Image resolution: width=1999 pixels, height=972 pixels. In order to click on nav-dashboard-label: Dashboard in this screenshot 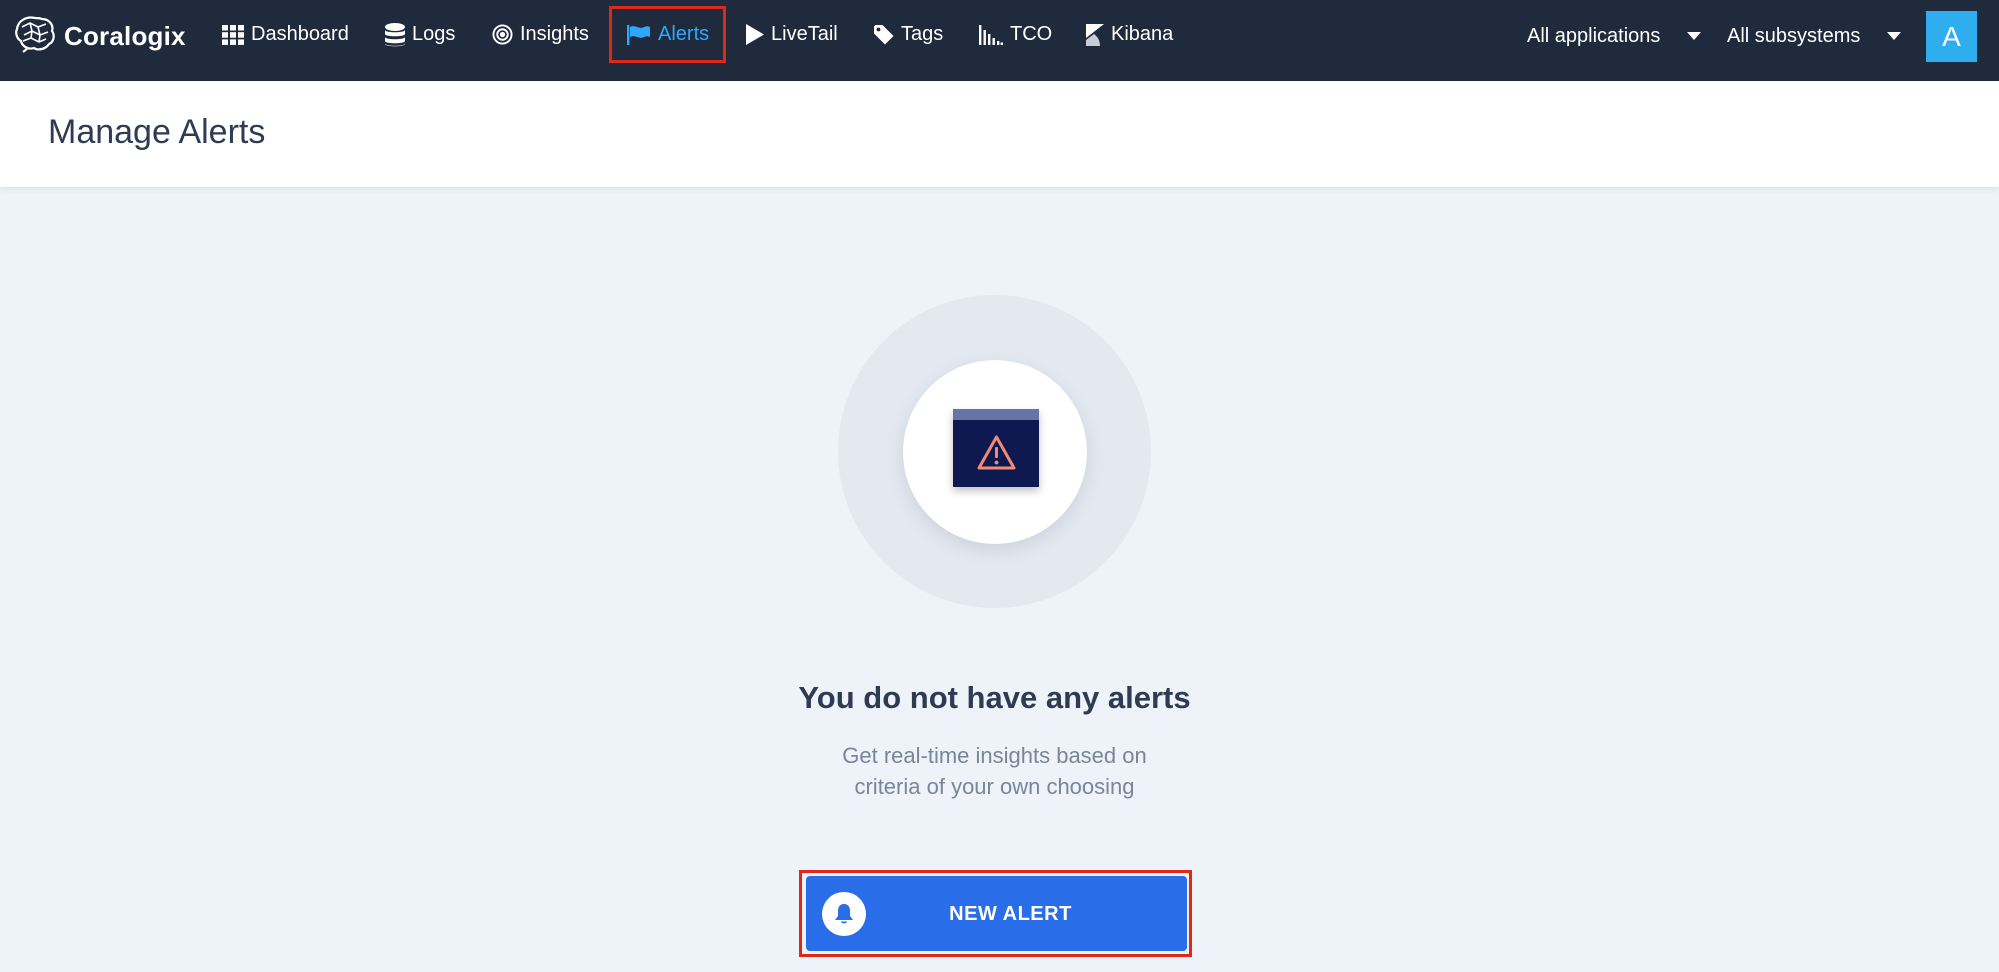, I will do `click(300, 34)`.